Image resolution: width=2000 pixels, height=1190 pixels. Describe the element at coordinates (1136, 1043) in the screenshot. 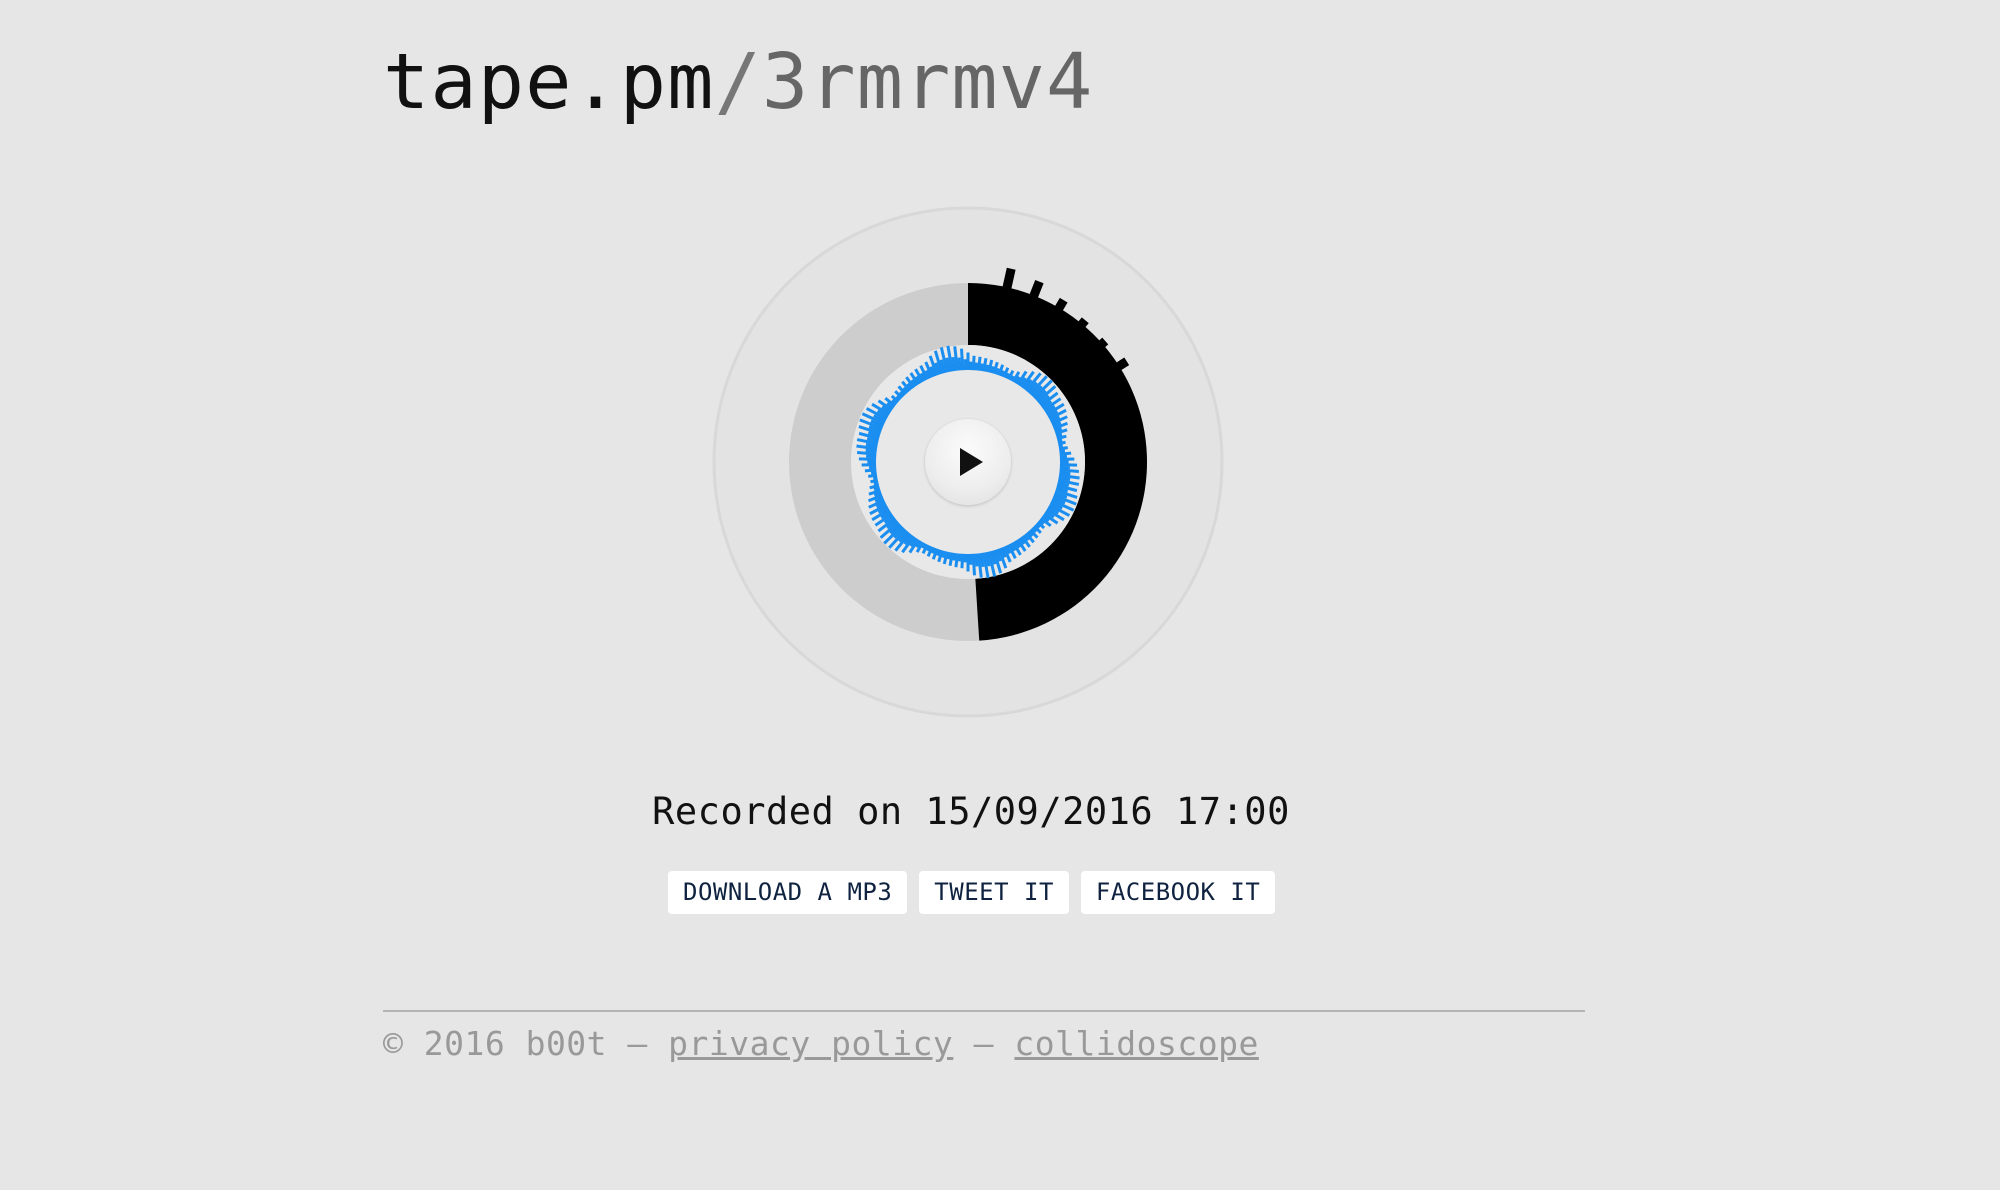

I see `collidoscope-link: collidoscope` at that location.